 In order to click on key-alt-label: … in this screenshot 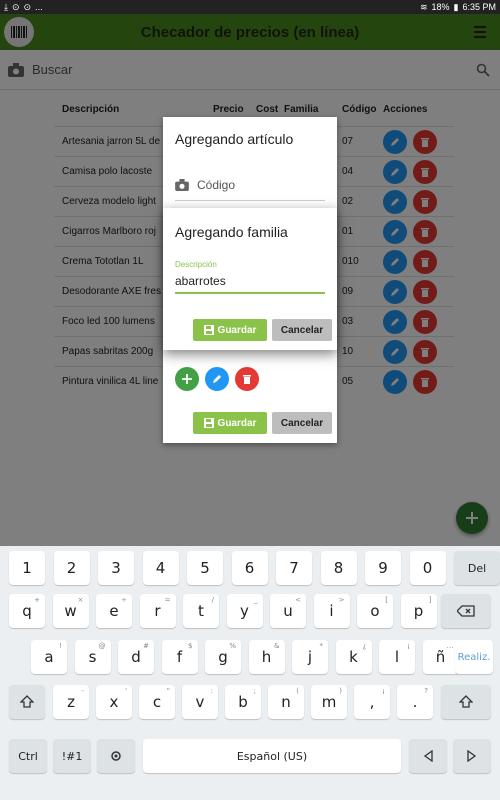, I will do `click(450, 646)`.